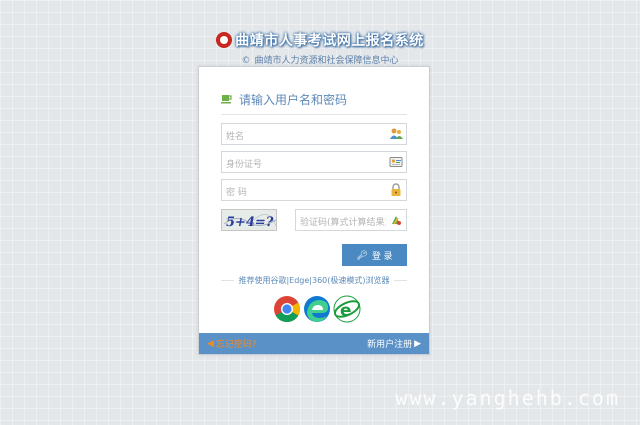 The image size is (640, 425). What do you see at coordinates (224, 40) in the screenshot?
I see `emblem-icon` at bounding box center [224, 40].